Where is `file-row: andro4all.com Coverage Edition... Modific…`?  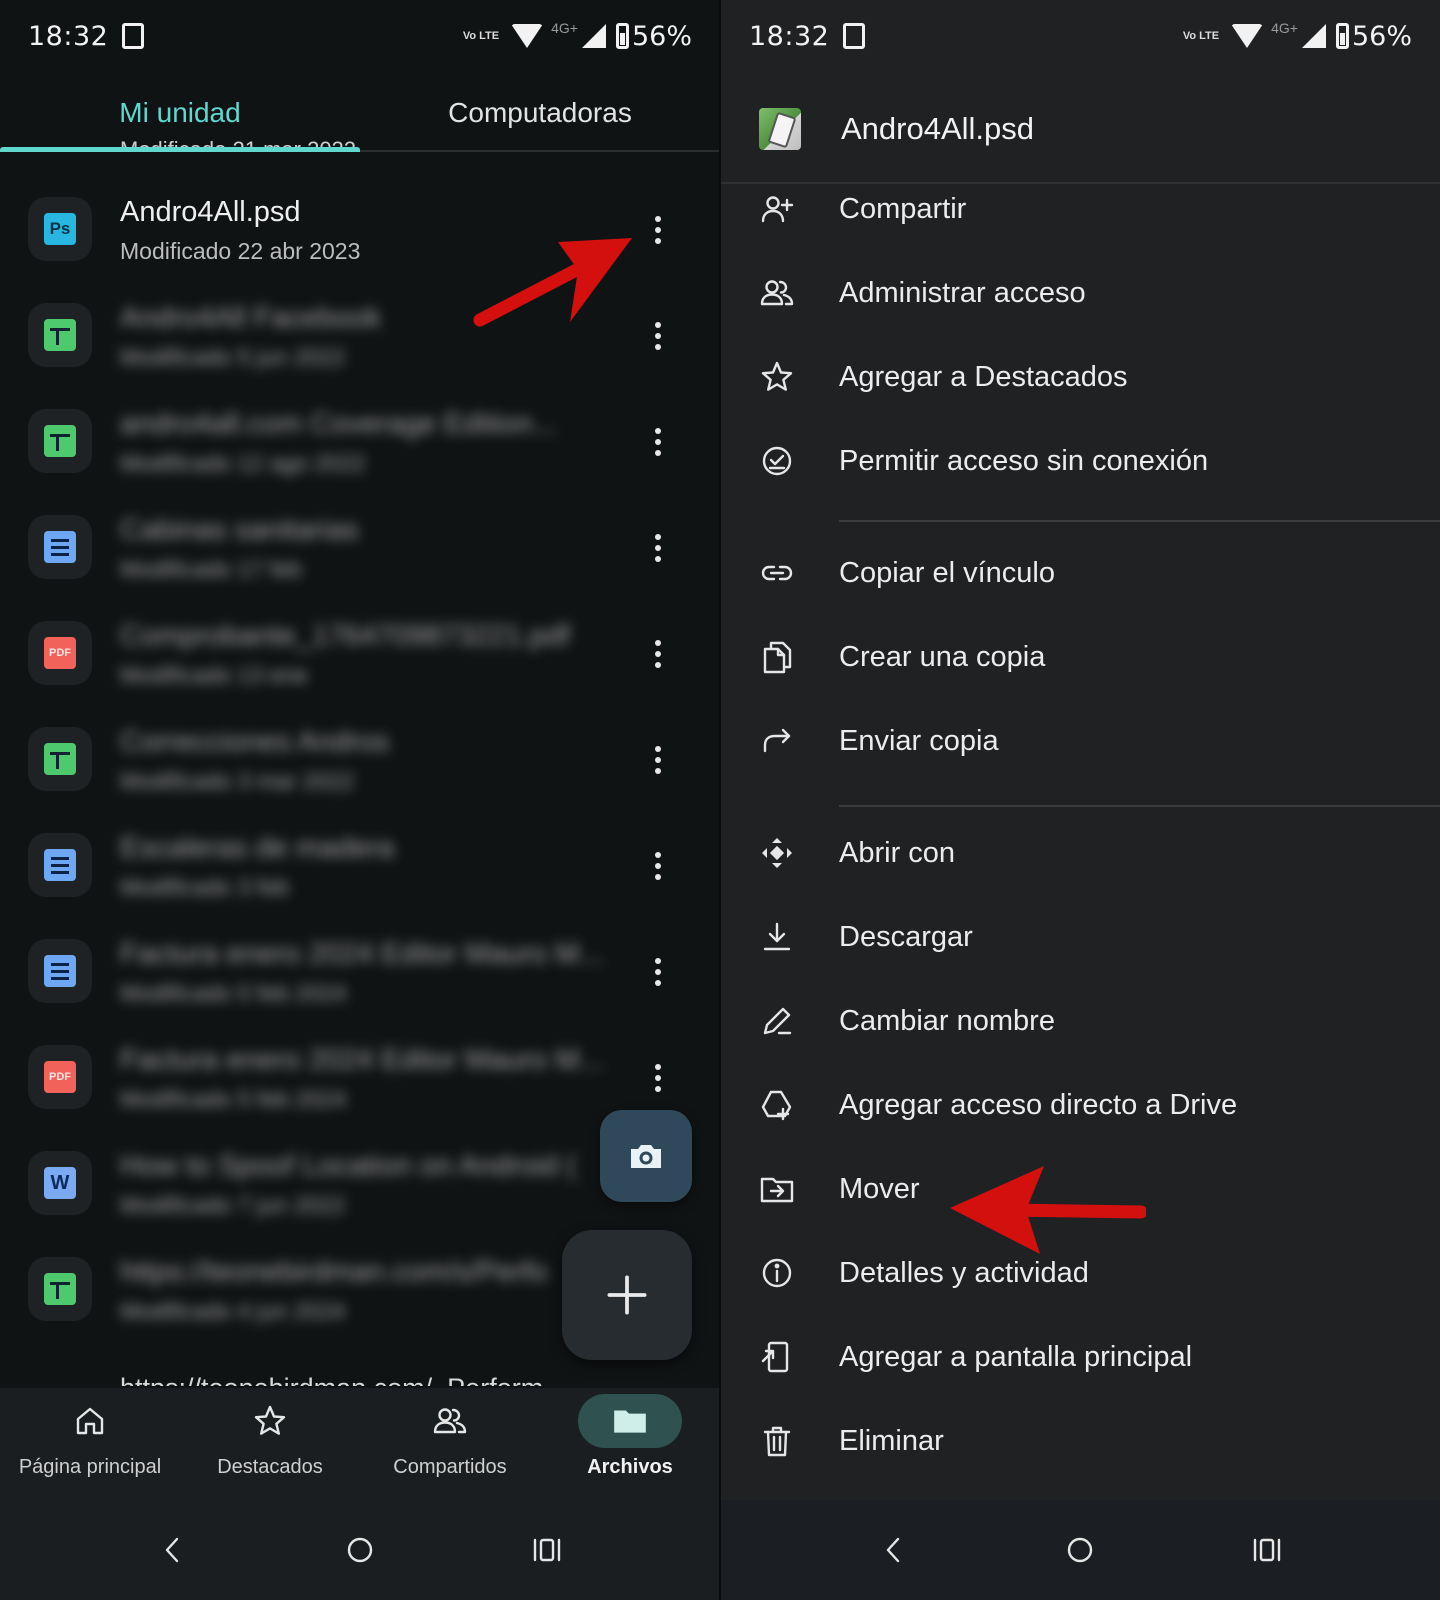 file-row: andro4all.com Coverage Edition... Modific… is located at coordinates (360, 445).